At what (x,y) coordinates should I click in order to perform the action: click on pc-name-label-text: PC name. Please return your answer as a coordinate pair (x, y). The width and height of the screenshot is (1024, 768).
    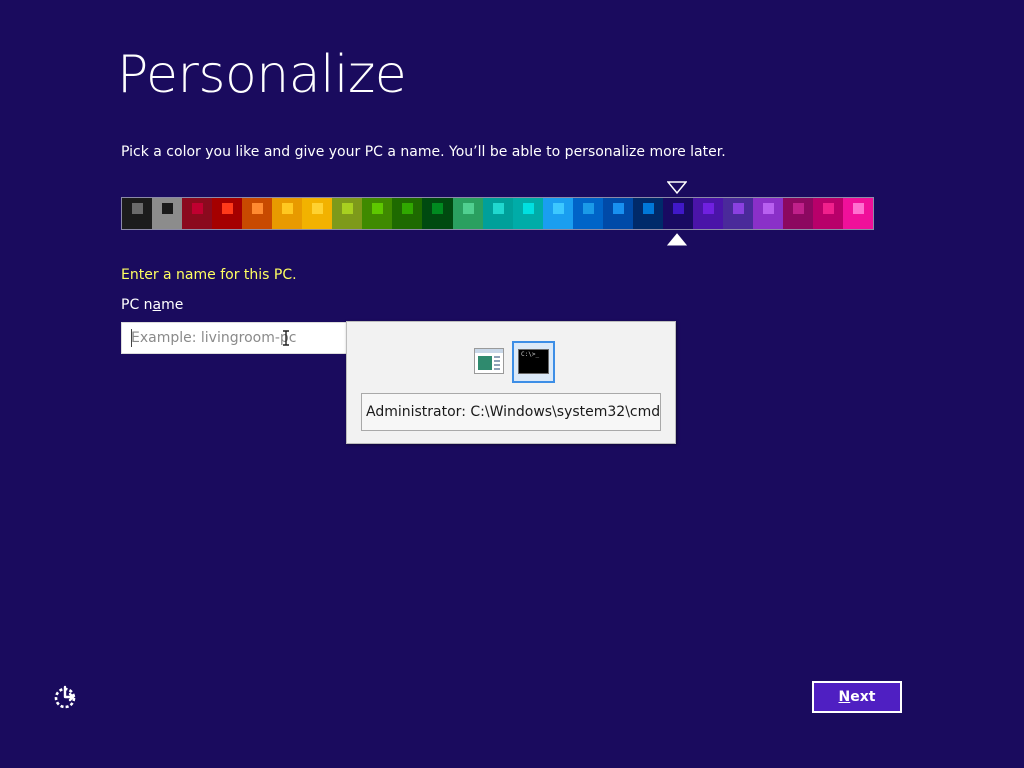
    Looking at the image, I should click on (152, 305).